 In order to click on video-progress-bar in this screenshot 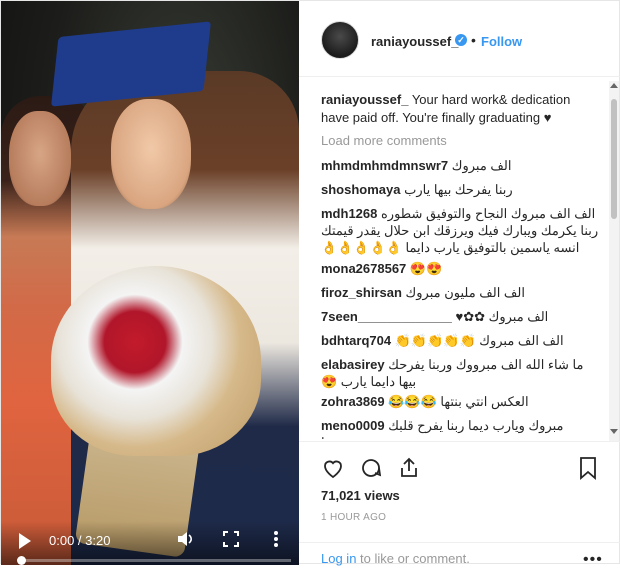, I will do `click(154, 560)`.